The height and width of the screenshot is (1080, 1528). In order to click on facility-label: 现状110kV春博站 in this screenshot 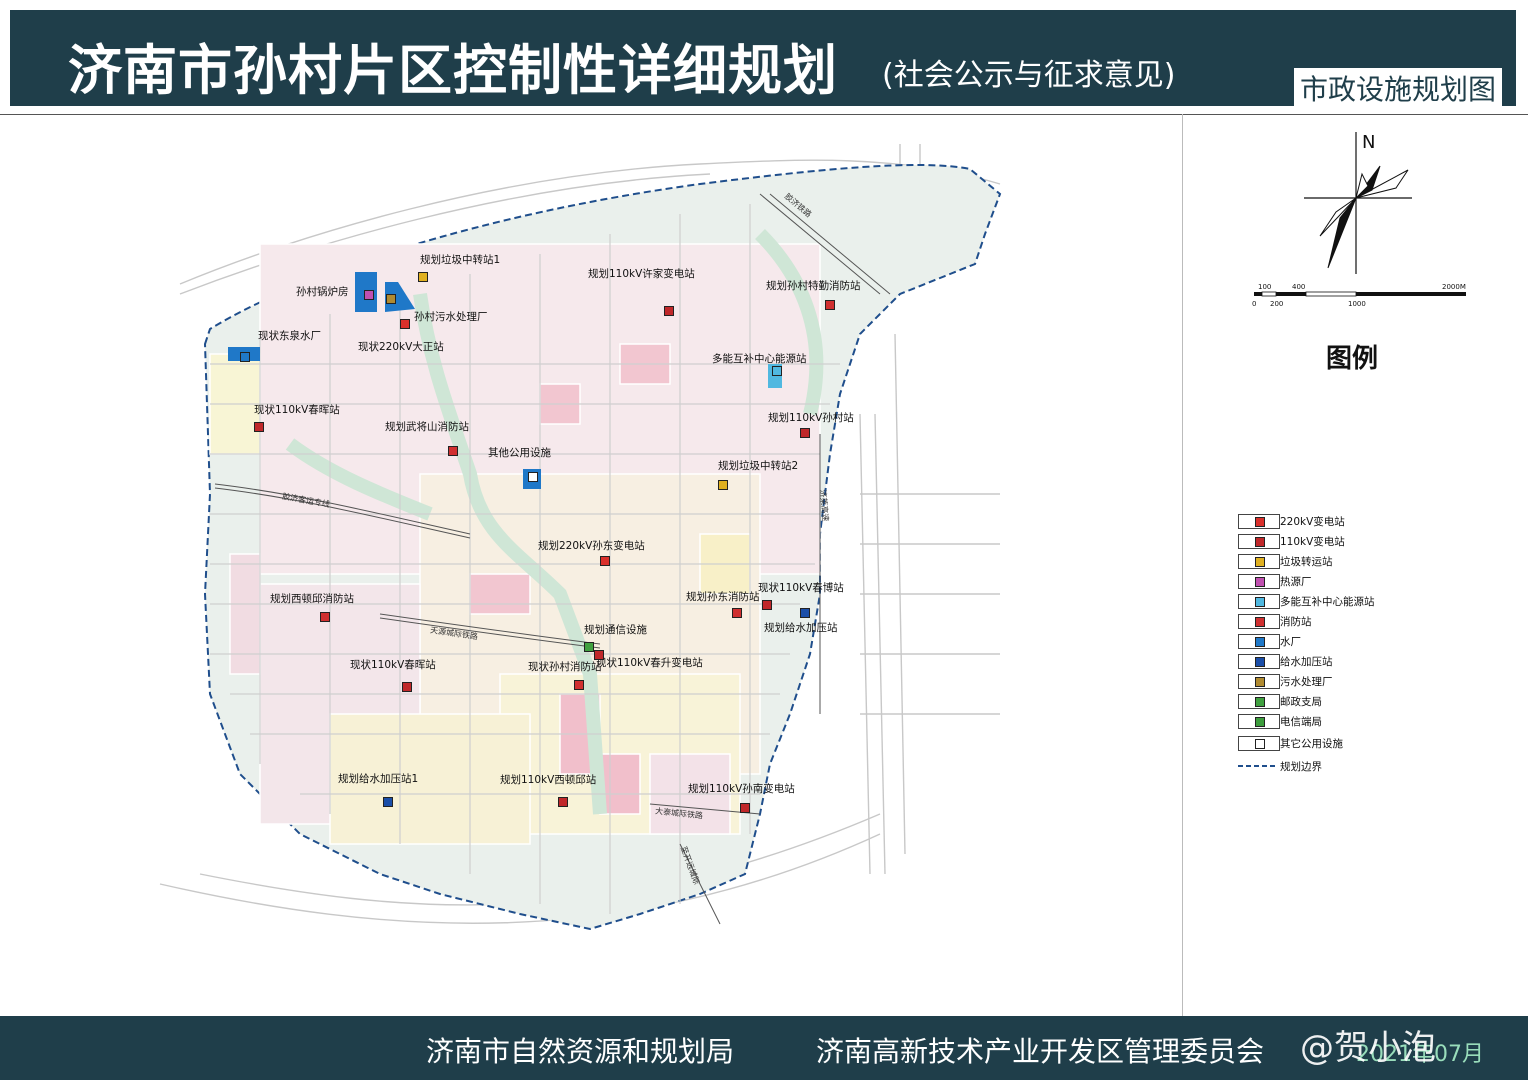, I will do `click(801, 588)`.